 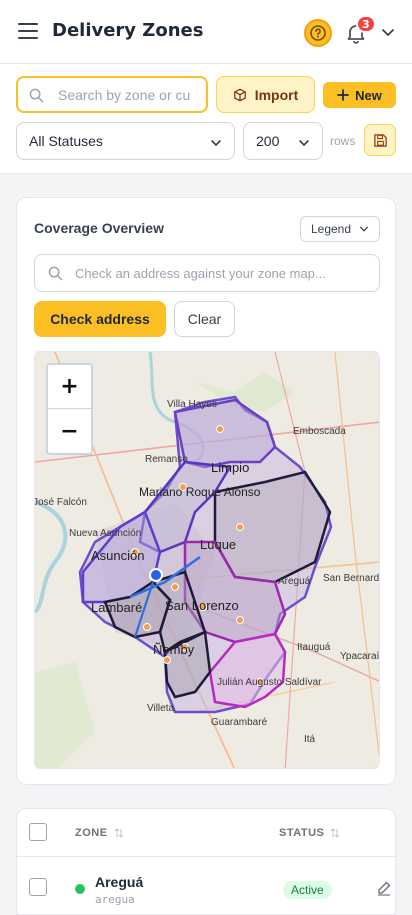 What do you see at coordinates (116, 607) in the screenshot?
I see `map-label: Lambaré` at bounding box center [116, 607].